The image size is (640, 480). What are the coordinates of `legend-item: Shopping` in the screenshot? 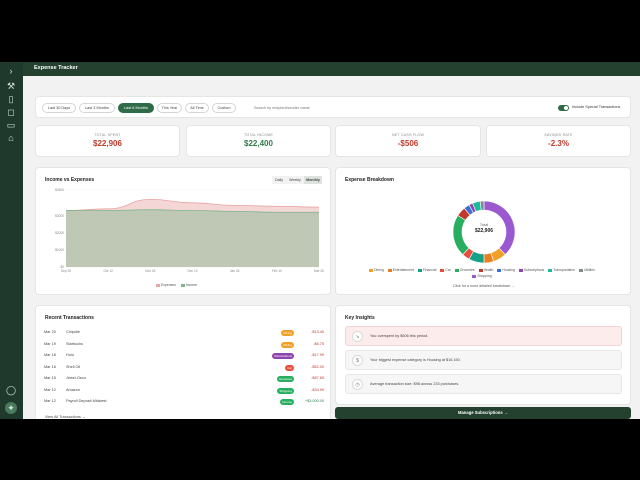 It's located at (482, 276).